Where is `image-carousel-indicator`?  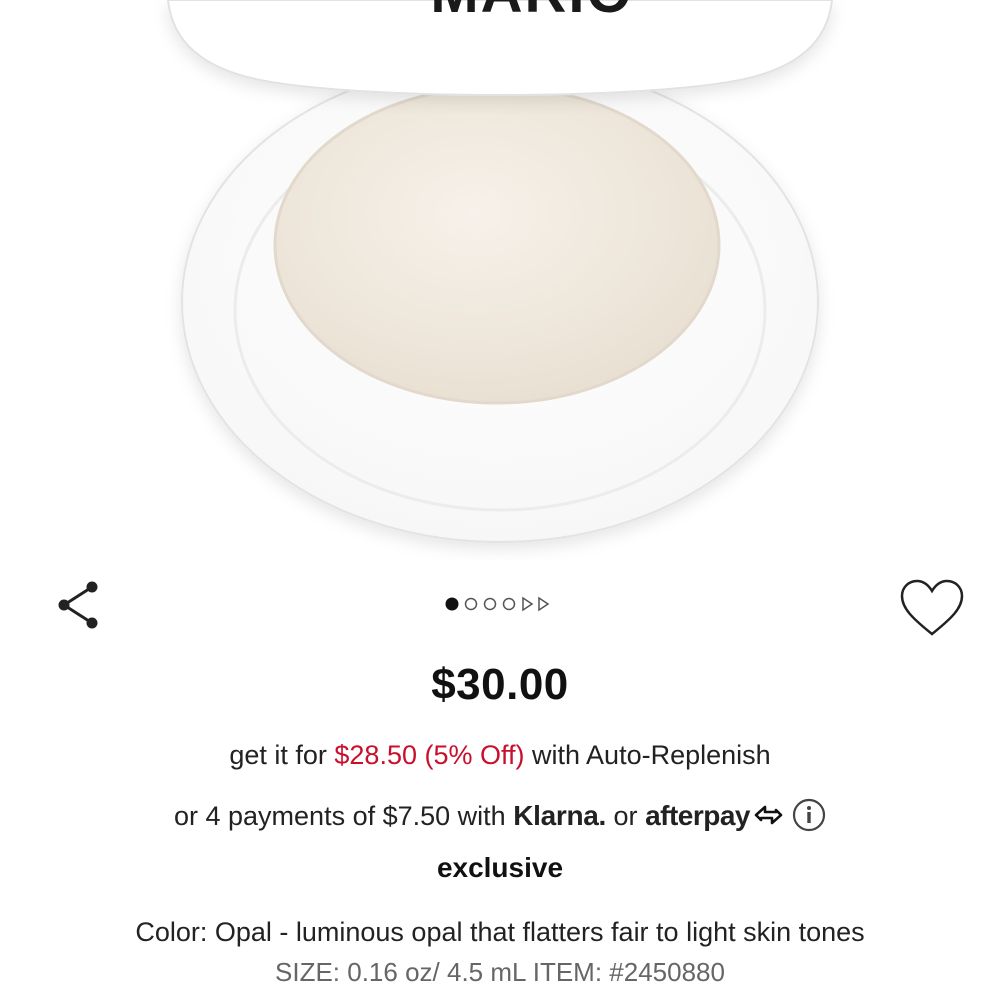 image-carousel-indicator is located at coordinates (500, 604).